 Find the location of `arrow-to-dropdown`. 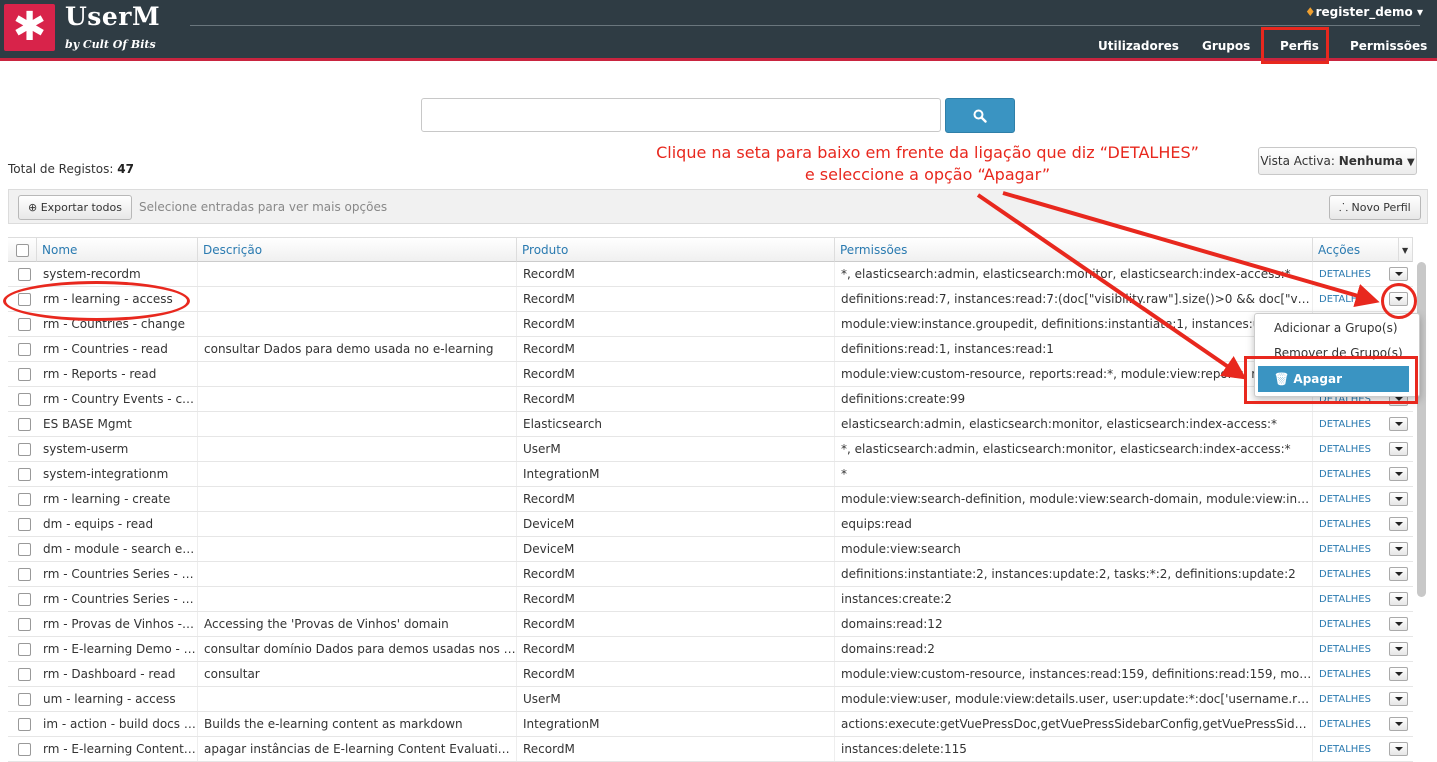

arrow-to-dropdown is located at coordinates (1191, 249).